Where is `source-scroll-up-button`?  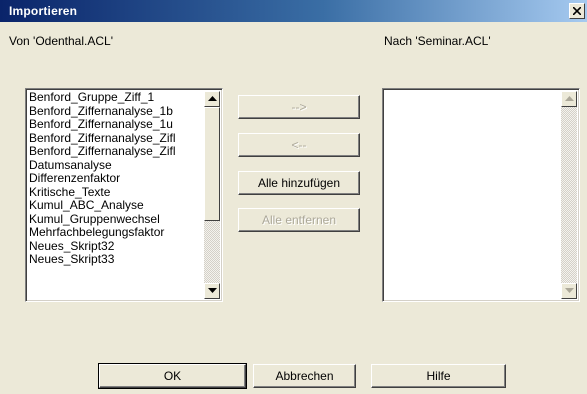 source-scroll-up-button is located at coordinates (212, 99).